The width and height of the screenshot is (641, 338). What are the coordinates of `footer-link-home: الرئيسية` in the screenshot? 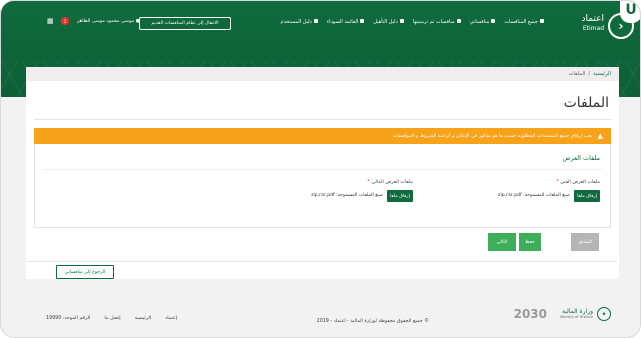 It's located at (143, 318).